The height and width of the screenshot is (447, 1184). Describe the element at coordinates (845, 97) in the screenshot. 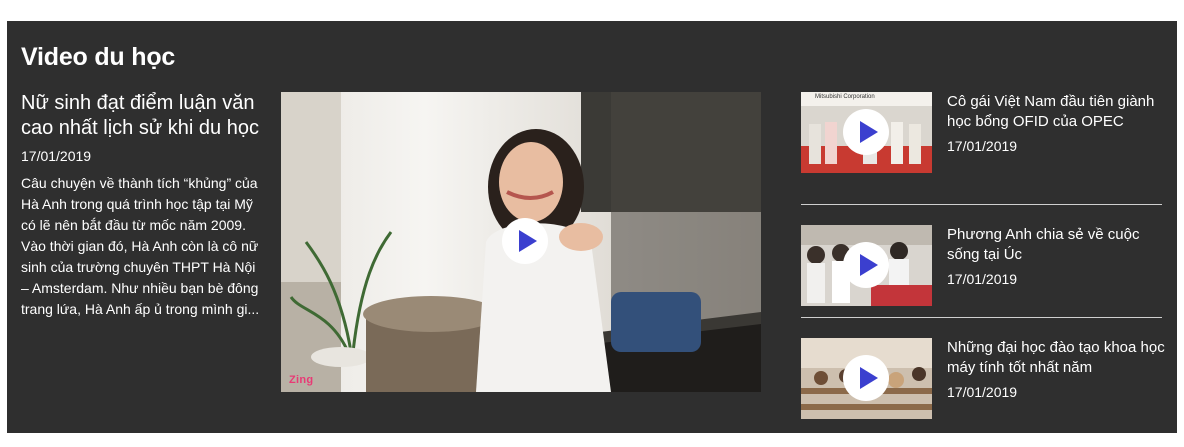

I see `banner-text: Mitsubishi Corporation` at that location.